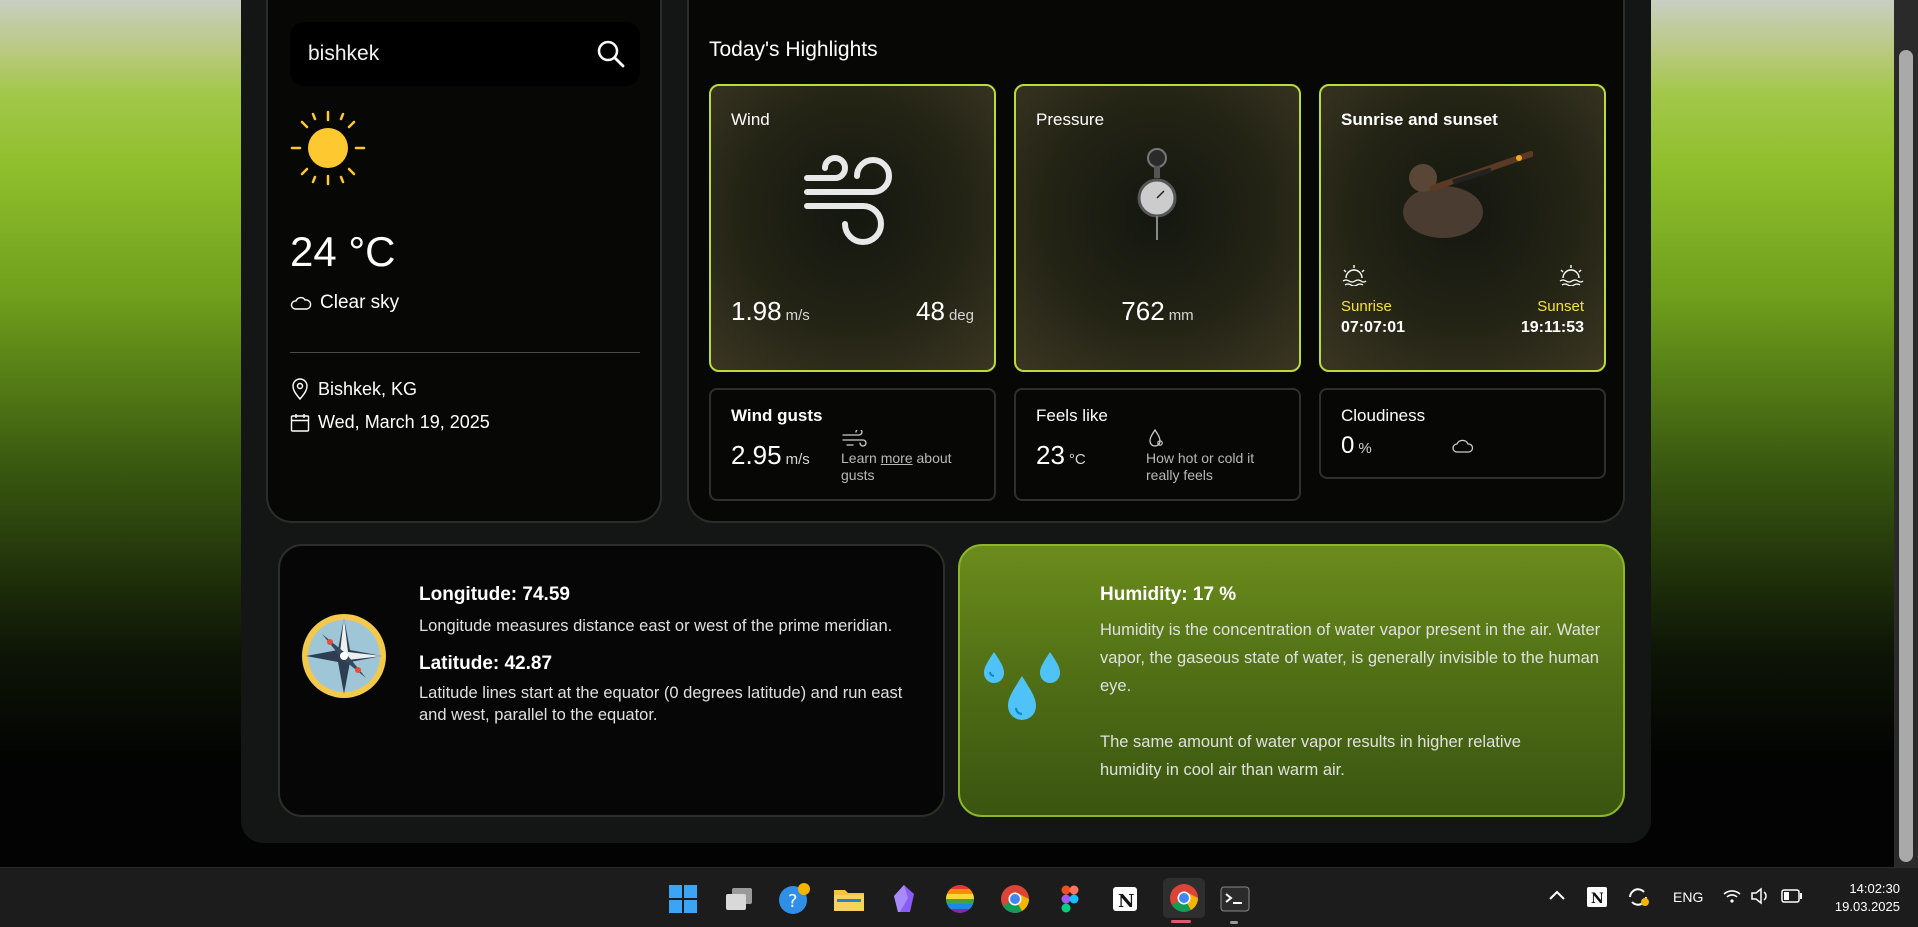 The width and height of the screenshot is (1918, 927). I want to click on calendar-icon, so click(300, 422).